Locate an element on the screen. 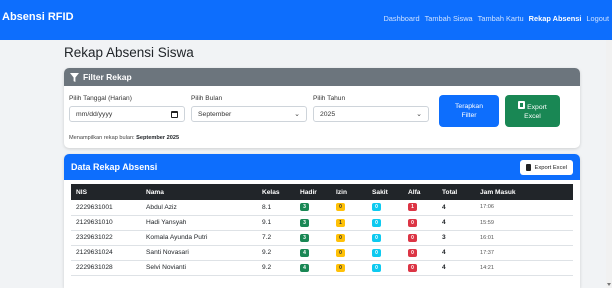 This screenshot has height=288, width=612. nav-rekap-absensi: Rekap Absensi is located at coordinates (555, 18).